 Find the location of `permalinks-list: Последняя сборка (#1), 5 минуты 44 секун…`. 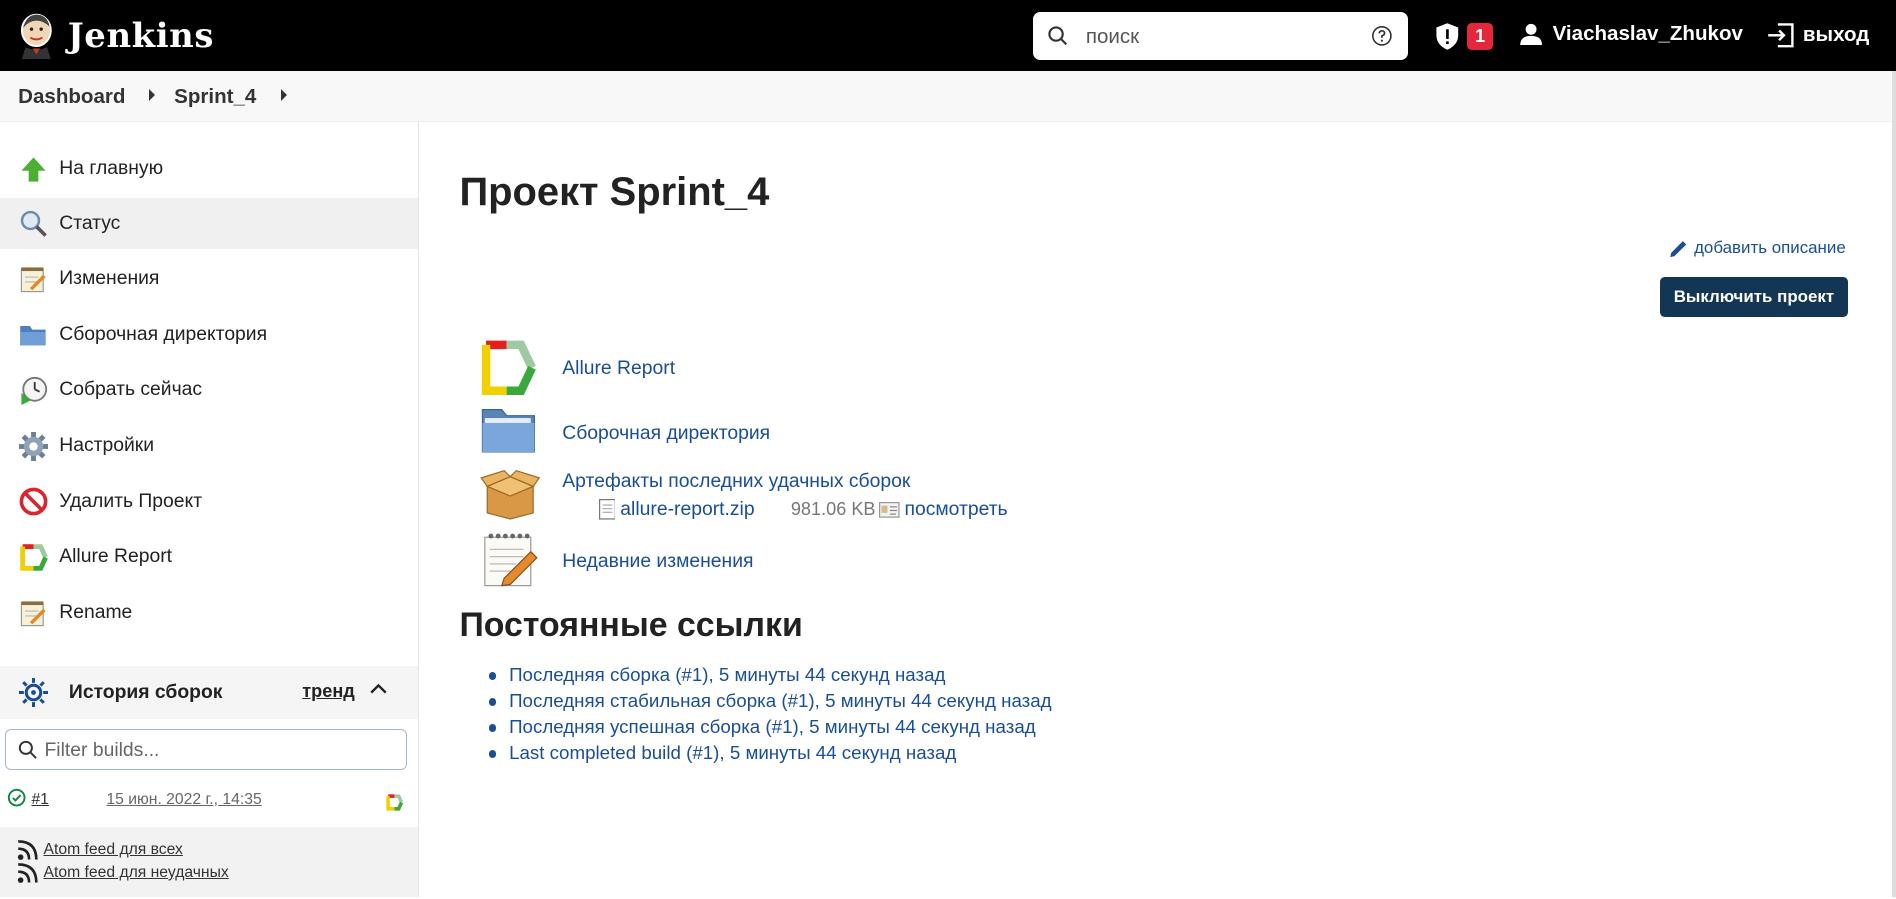

permalinks-list: Последняя сборка (#1), 5 минуты 44 секун… is located at coordinates (770, 716).